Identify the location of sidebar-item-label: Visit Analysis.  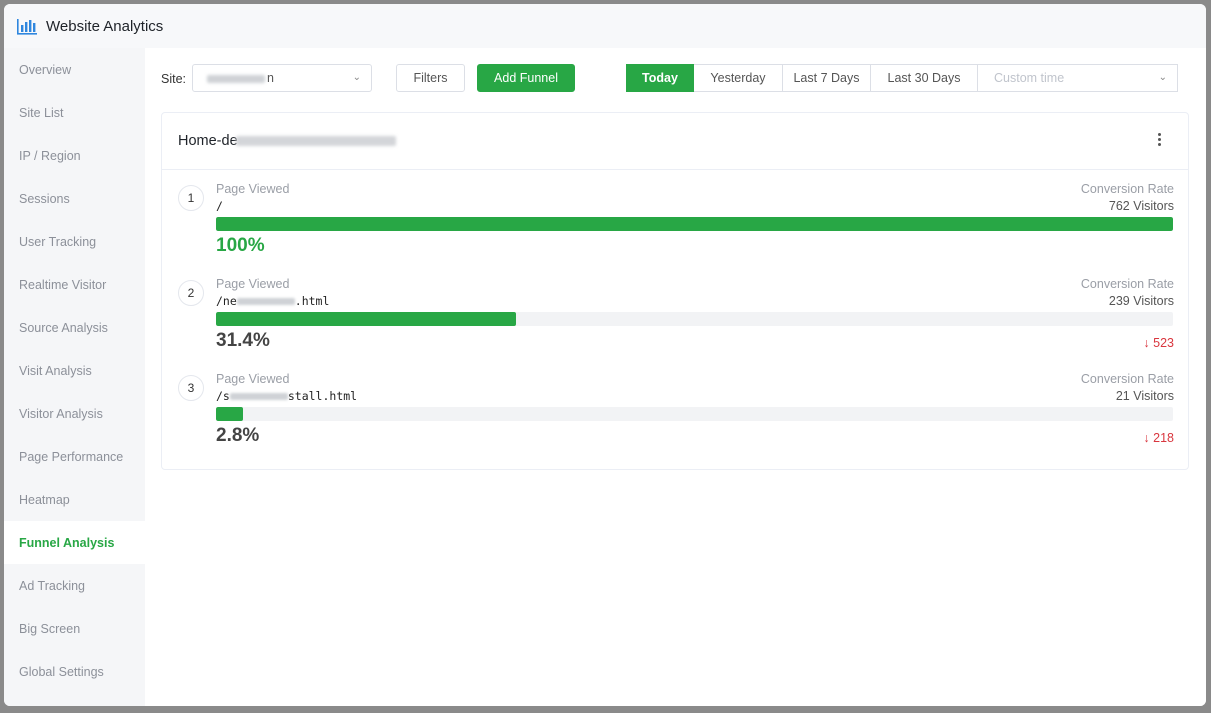
(55, 370).